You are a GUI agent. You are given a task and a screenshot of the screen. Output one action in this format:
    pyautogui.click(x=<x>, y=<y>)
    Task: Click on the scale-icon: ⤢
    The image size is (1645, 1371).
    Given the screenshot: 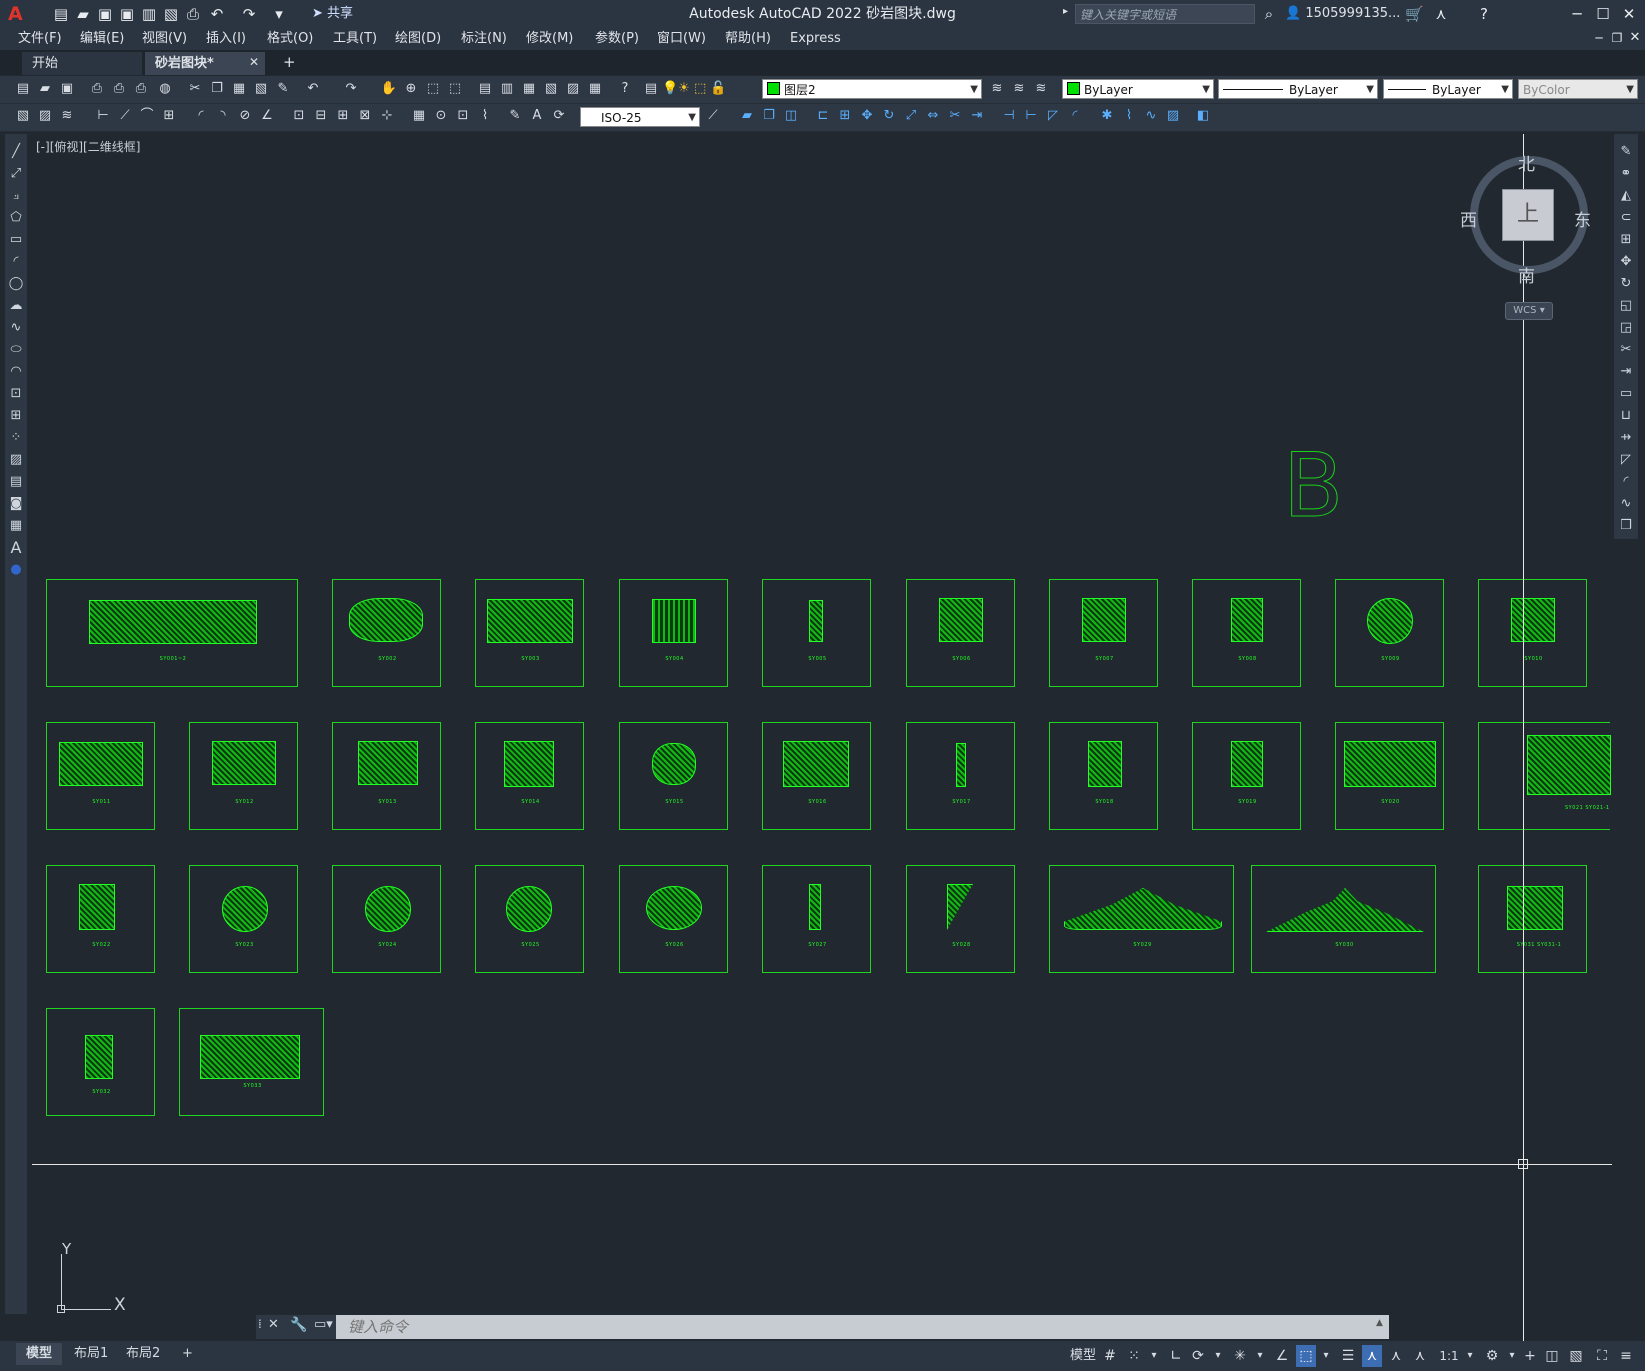 What is the action you would take?
    pyautogui.click(x=911, y=116)
    